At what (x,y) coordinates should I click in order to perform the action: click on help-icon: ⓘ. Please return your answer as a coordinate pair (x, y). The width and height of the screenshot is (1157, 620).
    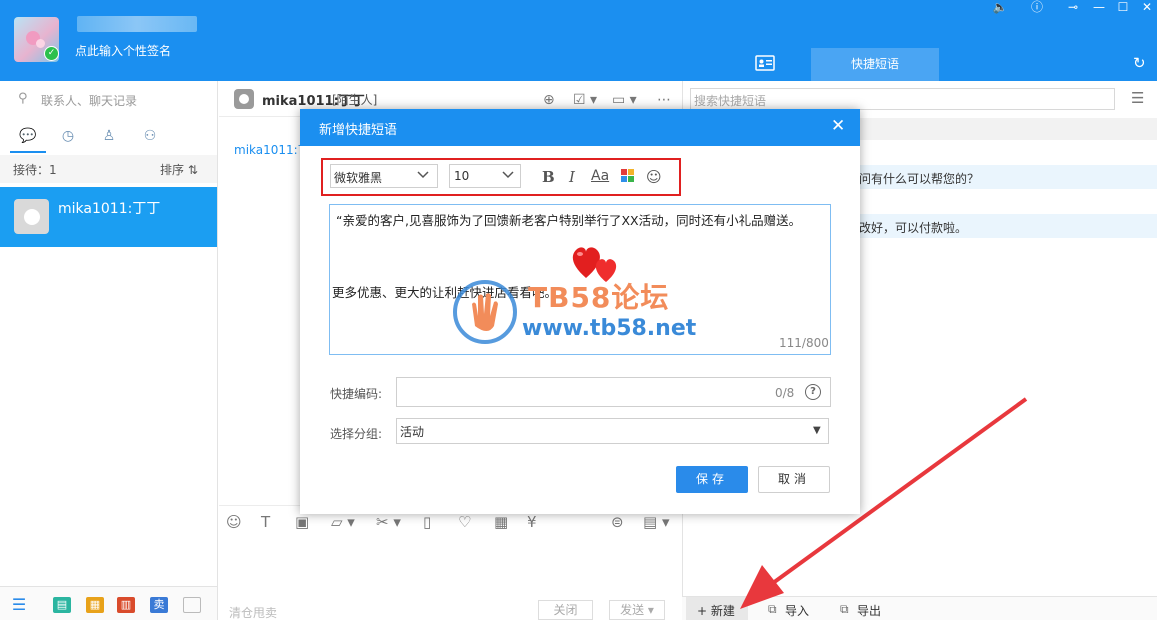
    Looking at the image, I should click on (1037, 7).